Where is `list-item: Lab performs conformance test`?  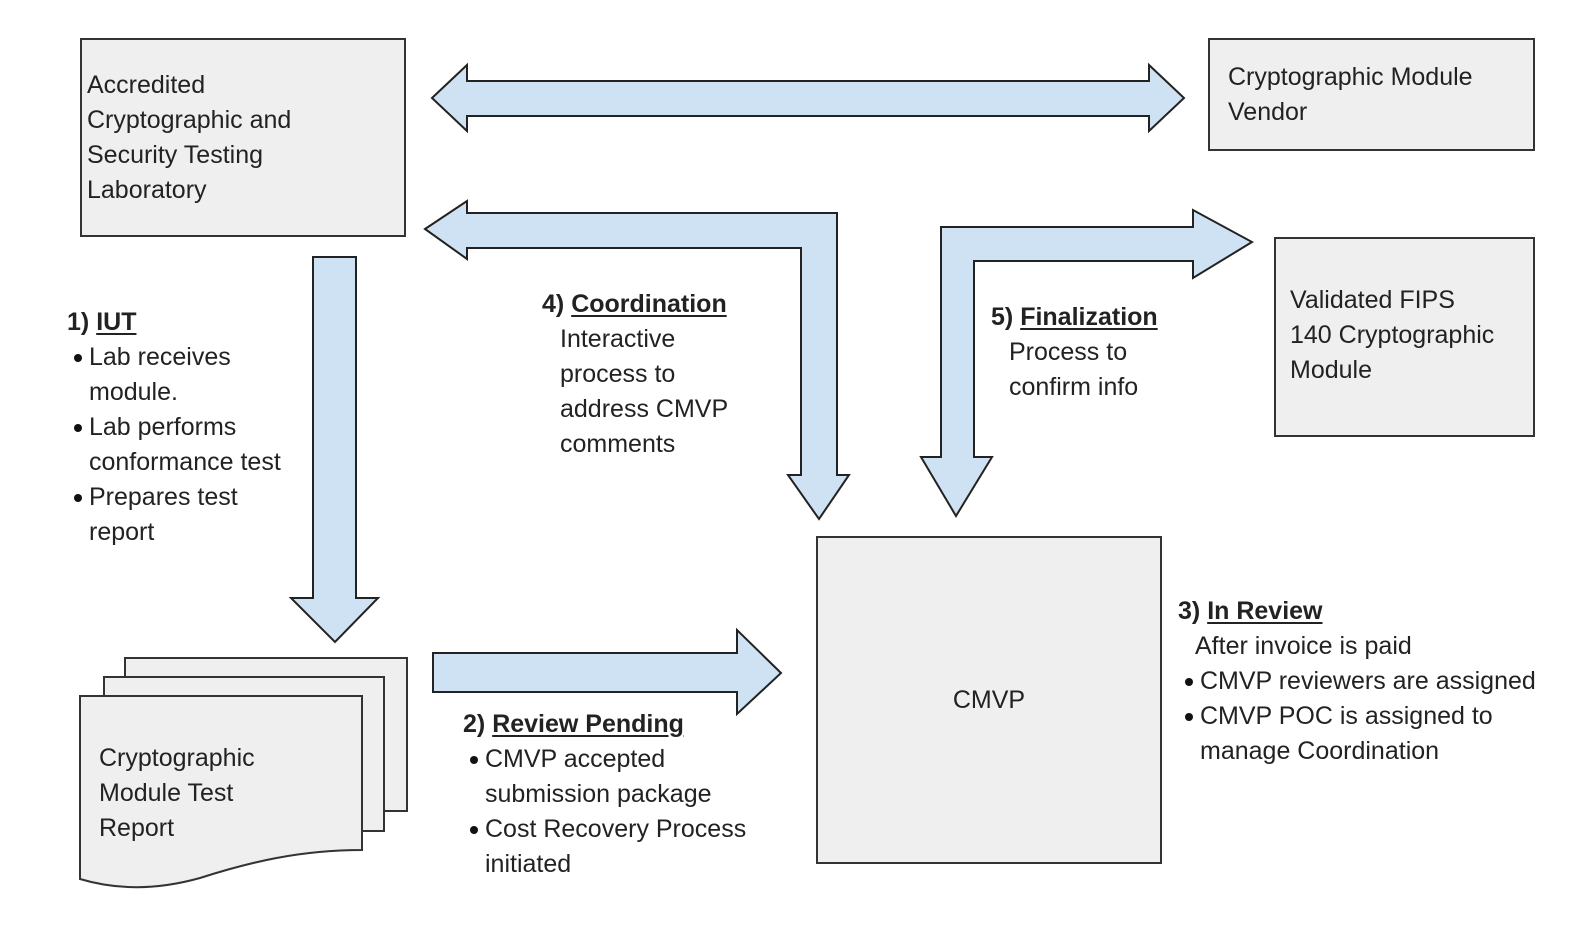
list-item: Lab performs conformance test is located at coordinates (182, 445).